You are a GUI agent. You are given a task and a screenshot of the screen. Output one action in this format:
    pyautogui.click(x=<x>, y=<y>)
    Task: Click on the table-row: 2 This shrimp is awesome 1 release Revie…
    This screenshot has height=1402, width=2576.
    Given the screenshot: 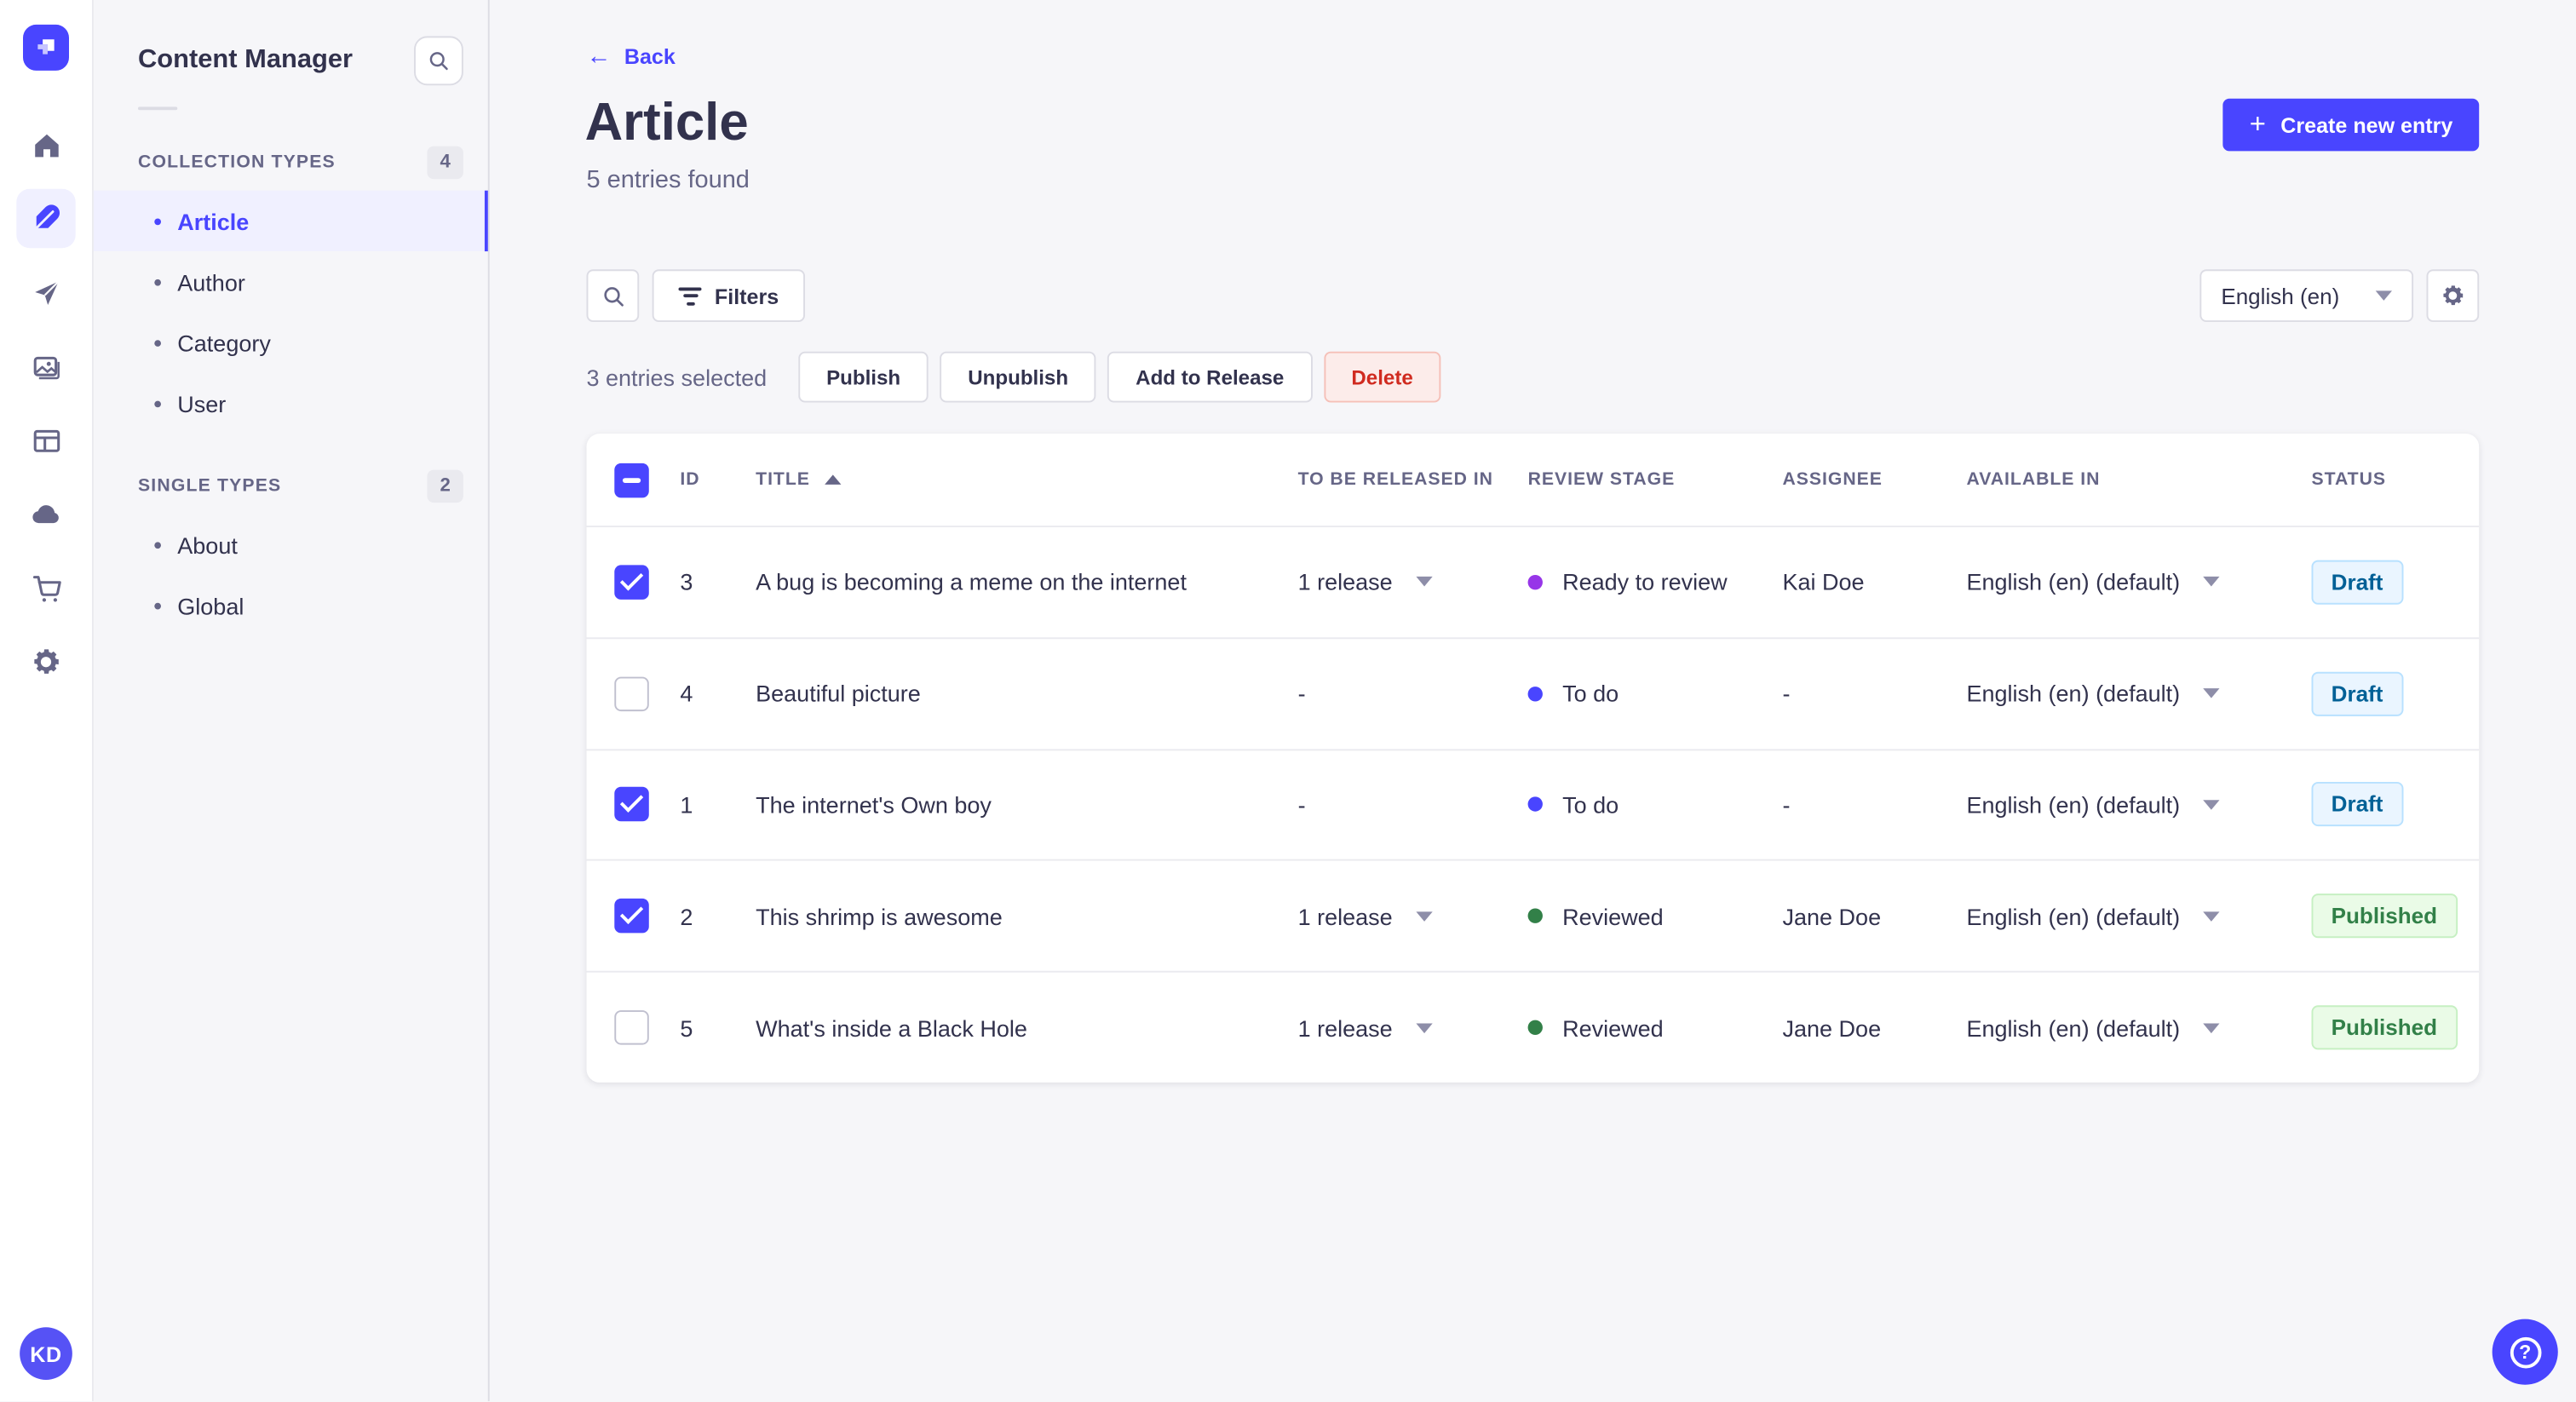 What is the action you would take?
    pyautogui.click(x=1533, y=915)
    